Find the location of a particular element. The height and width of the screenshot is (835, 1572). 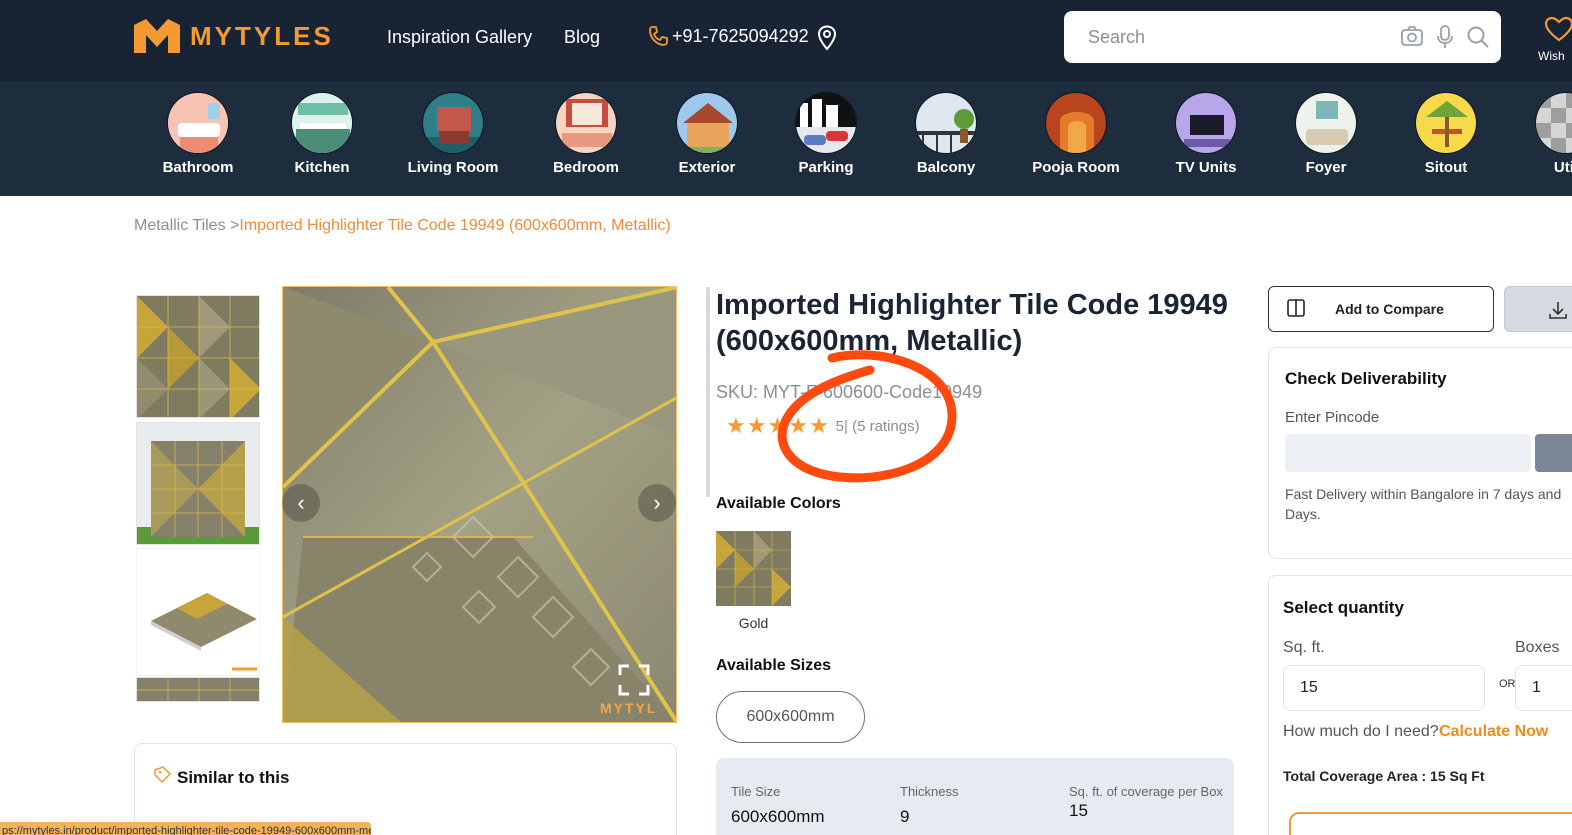

category-label: Kitchen is located at coordinates (322, 167).